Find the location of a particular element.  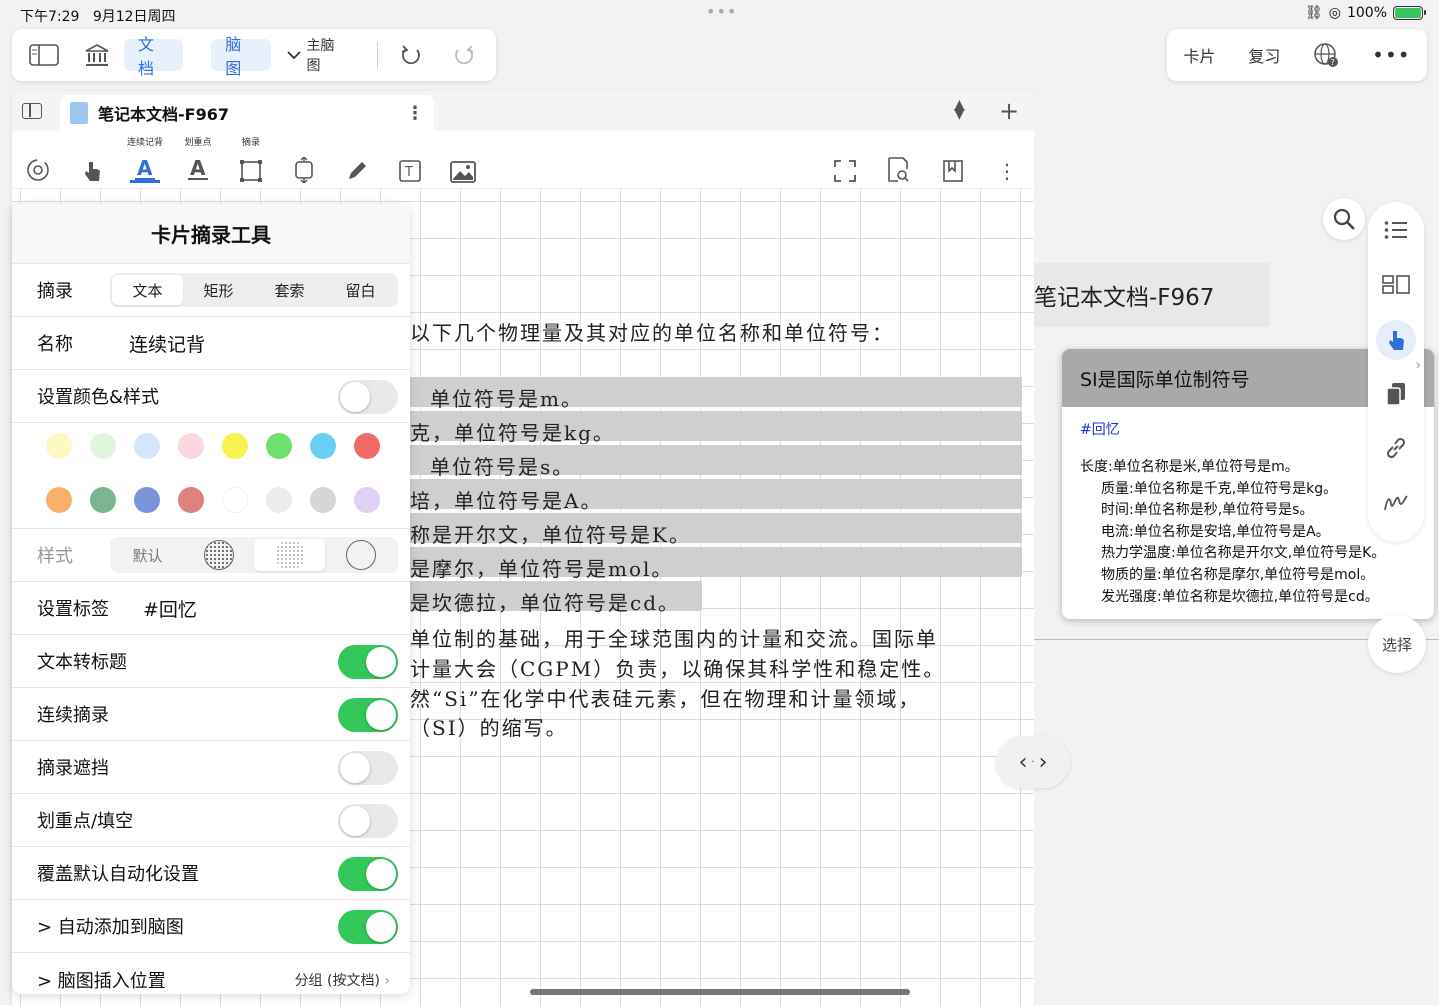

more-vertical-icon: ⋮ is located at coordinates (1007, 163).